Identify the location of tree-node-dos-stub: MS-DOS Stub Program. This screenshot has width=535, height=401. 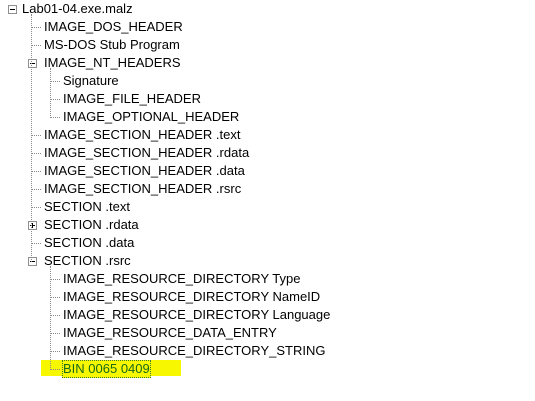
(112, 45).